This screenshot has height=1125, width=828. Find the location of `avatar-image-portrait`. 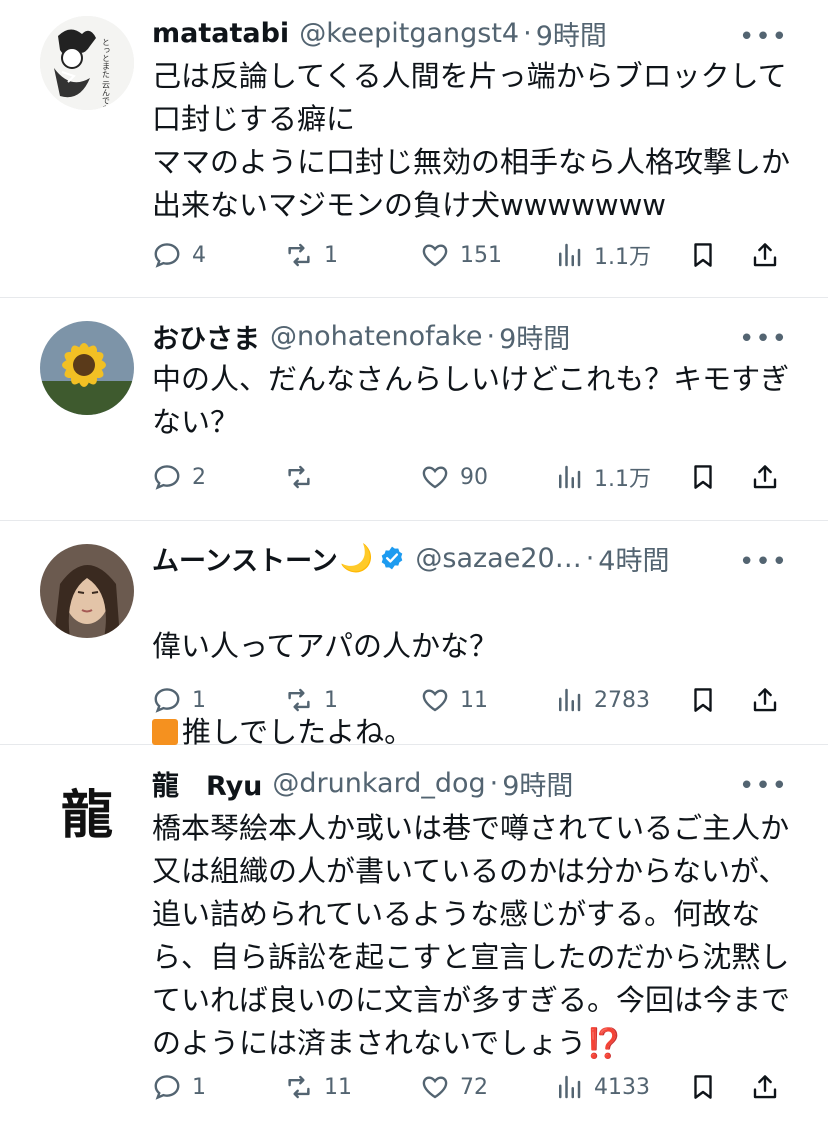

avatar-image-portrait is located at coordinates (87, 591).